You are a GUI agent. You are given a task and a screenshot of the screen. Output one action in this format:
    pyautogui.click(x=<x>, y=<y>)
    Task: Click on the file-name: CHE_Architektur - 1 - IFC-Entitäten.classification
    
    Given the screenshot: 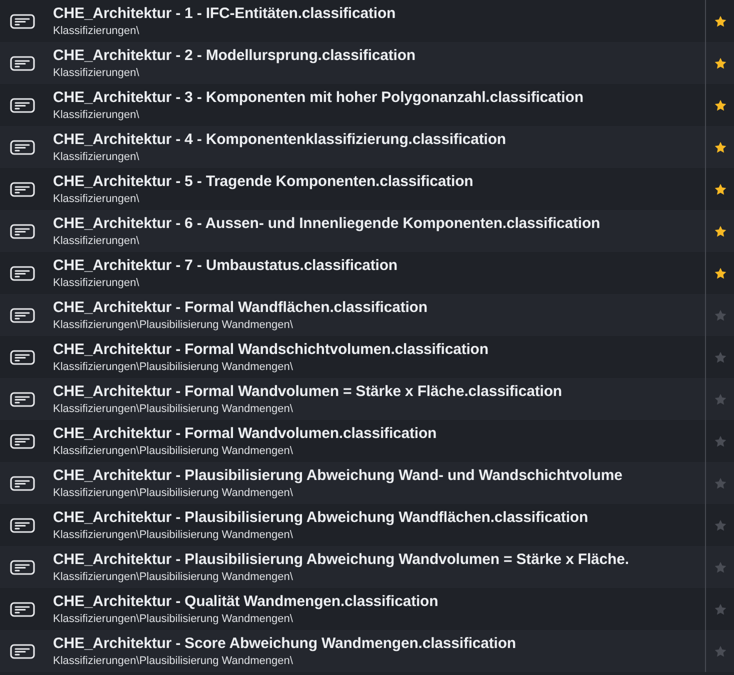 What is the action you would take?
    pyautogui.click(x=225, y=13)
    